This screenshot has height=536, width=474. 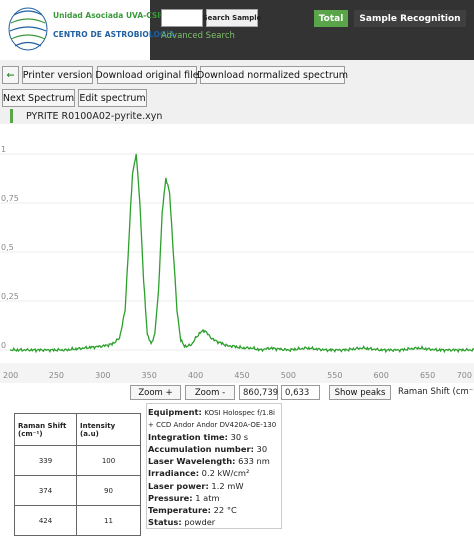 I want to click on y-tick-label: 1, so click(x=3, y=149).